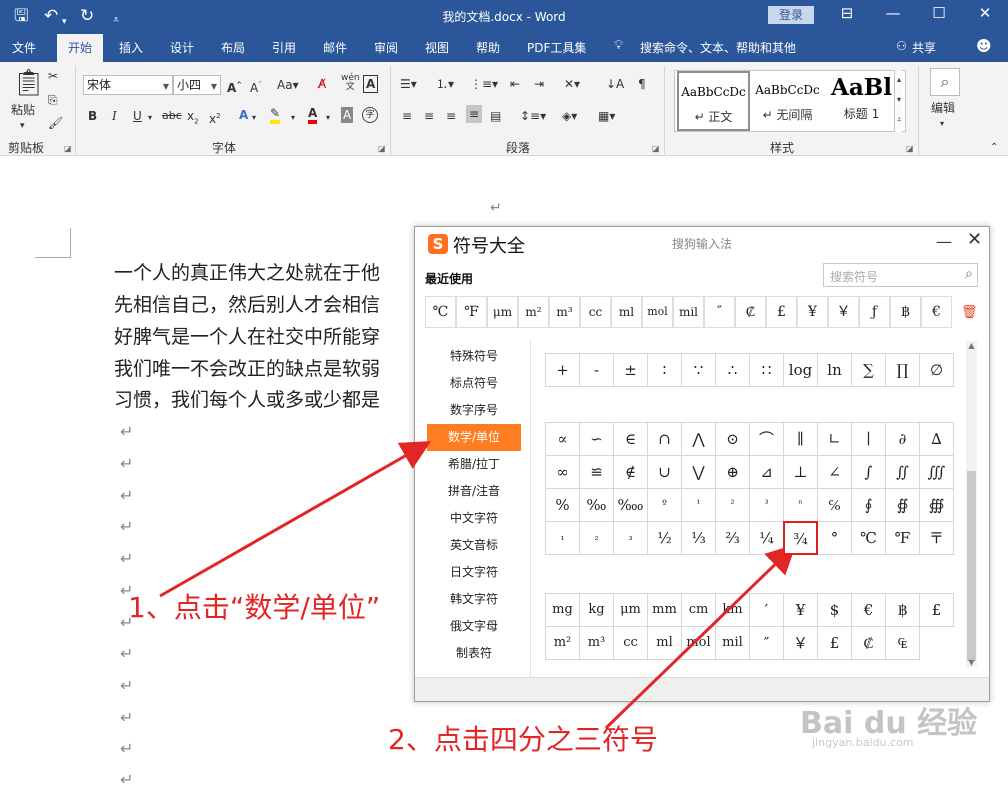 This screenshot has width=1008, height=789. Describe the element at coordinates (596, 472) in the screenshot. I see `symbol-cell: ≌` at that location.